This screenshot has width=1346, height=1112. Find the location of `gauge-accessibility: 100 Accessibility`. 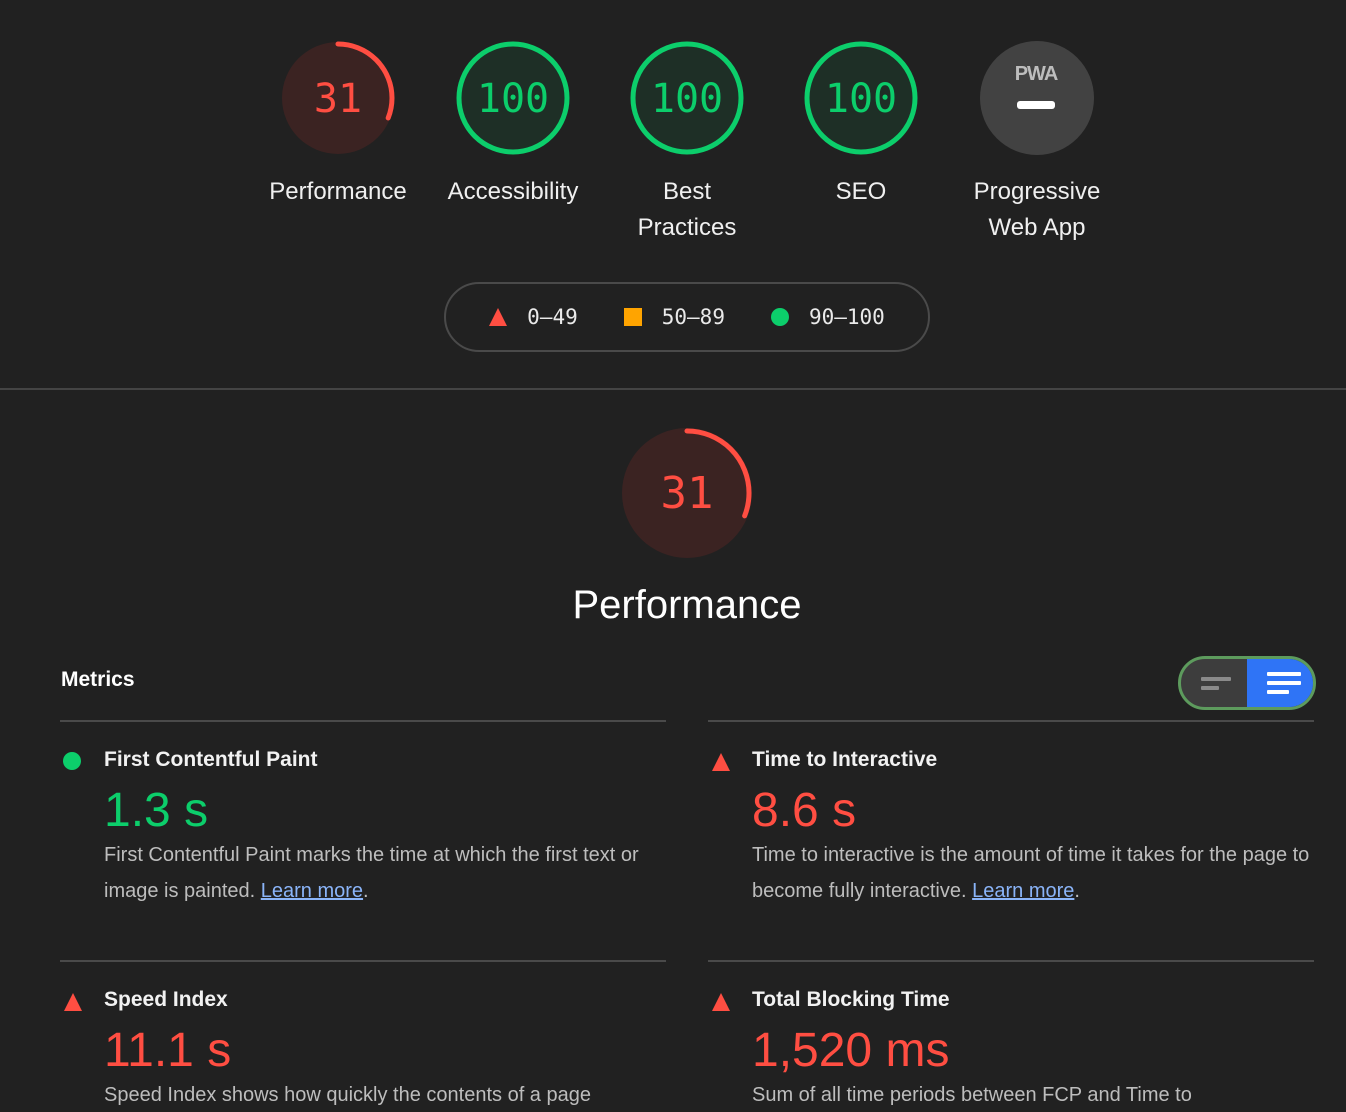

gauge-accessibility: 100 Accessibility is located at coordinates (513, 125).